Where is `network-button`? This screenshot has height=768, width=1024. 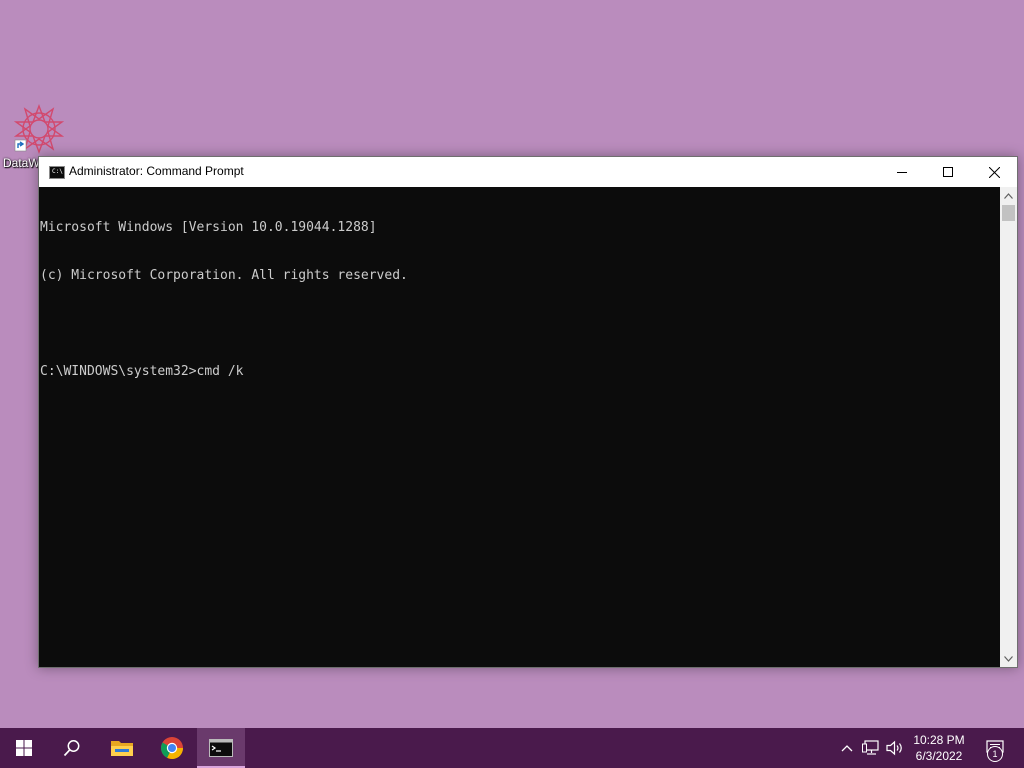
network-button is located at coordinates (871, 748).